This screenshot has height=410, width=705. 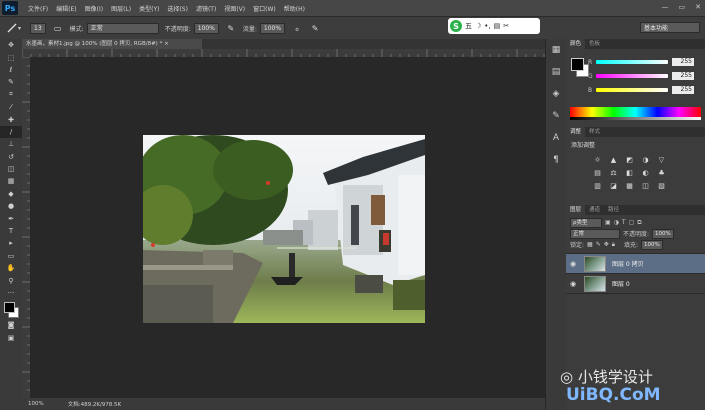 What do you see at coordinates (645, 185) in the screenshot?
I see `gradient-map-icon: ◫` at bounding box center [645, 185].